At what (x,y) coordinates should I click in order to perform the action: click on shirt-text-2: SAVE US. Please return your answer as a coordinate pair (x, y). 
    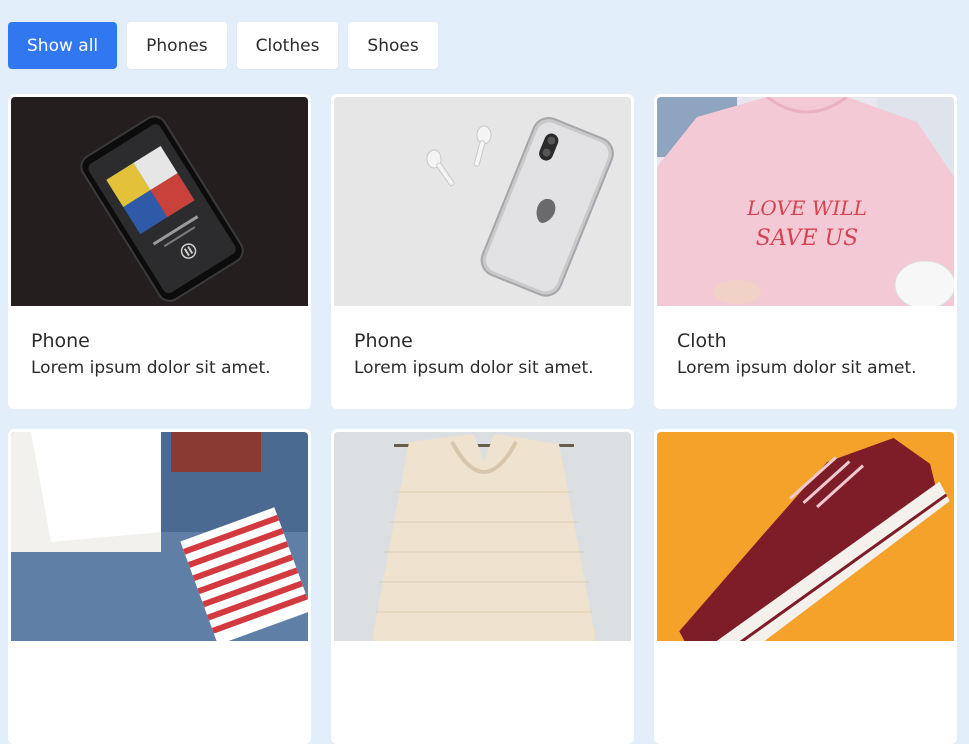
    Looking at the image, I should click on (807, 238).